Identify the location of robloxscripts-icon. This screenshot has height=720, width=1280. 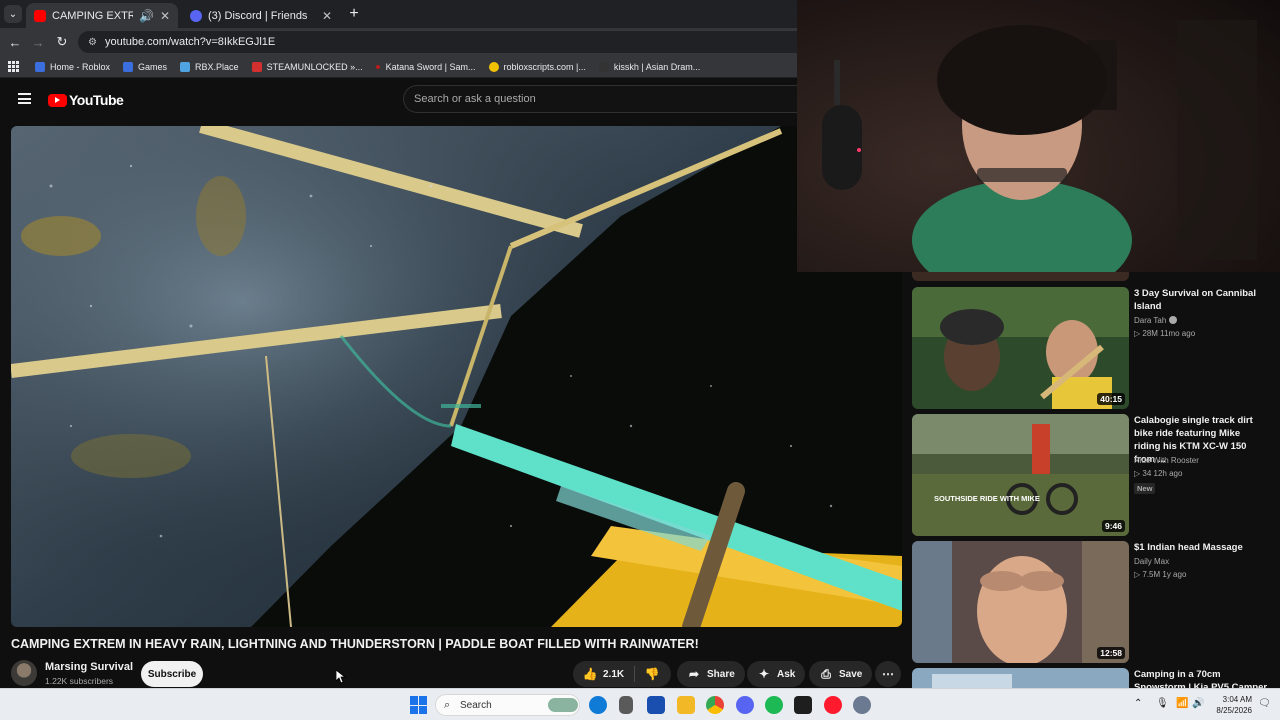
(493, 66).